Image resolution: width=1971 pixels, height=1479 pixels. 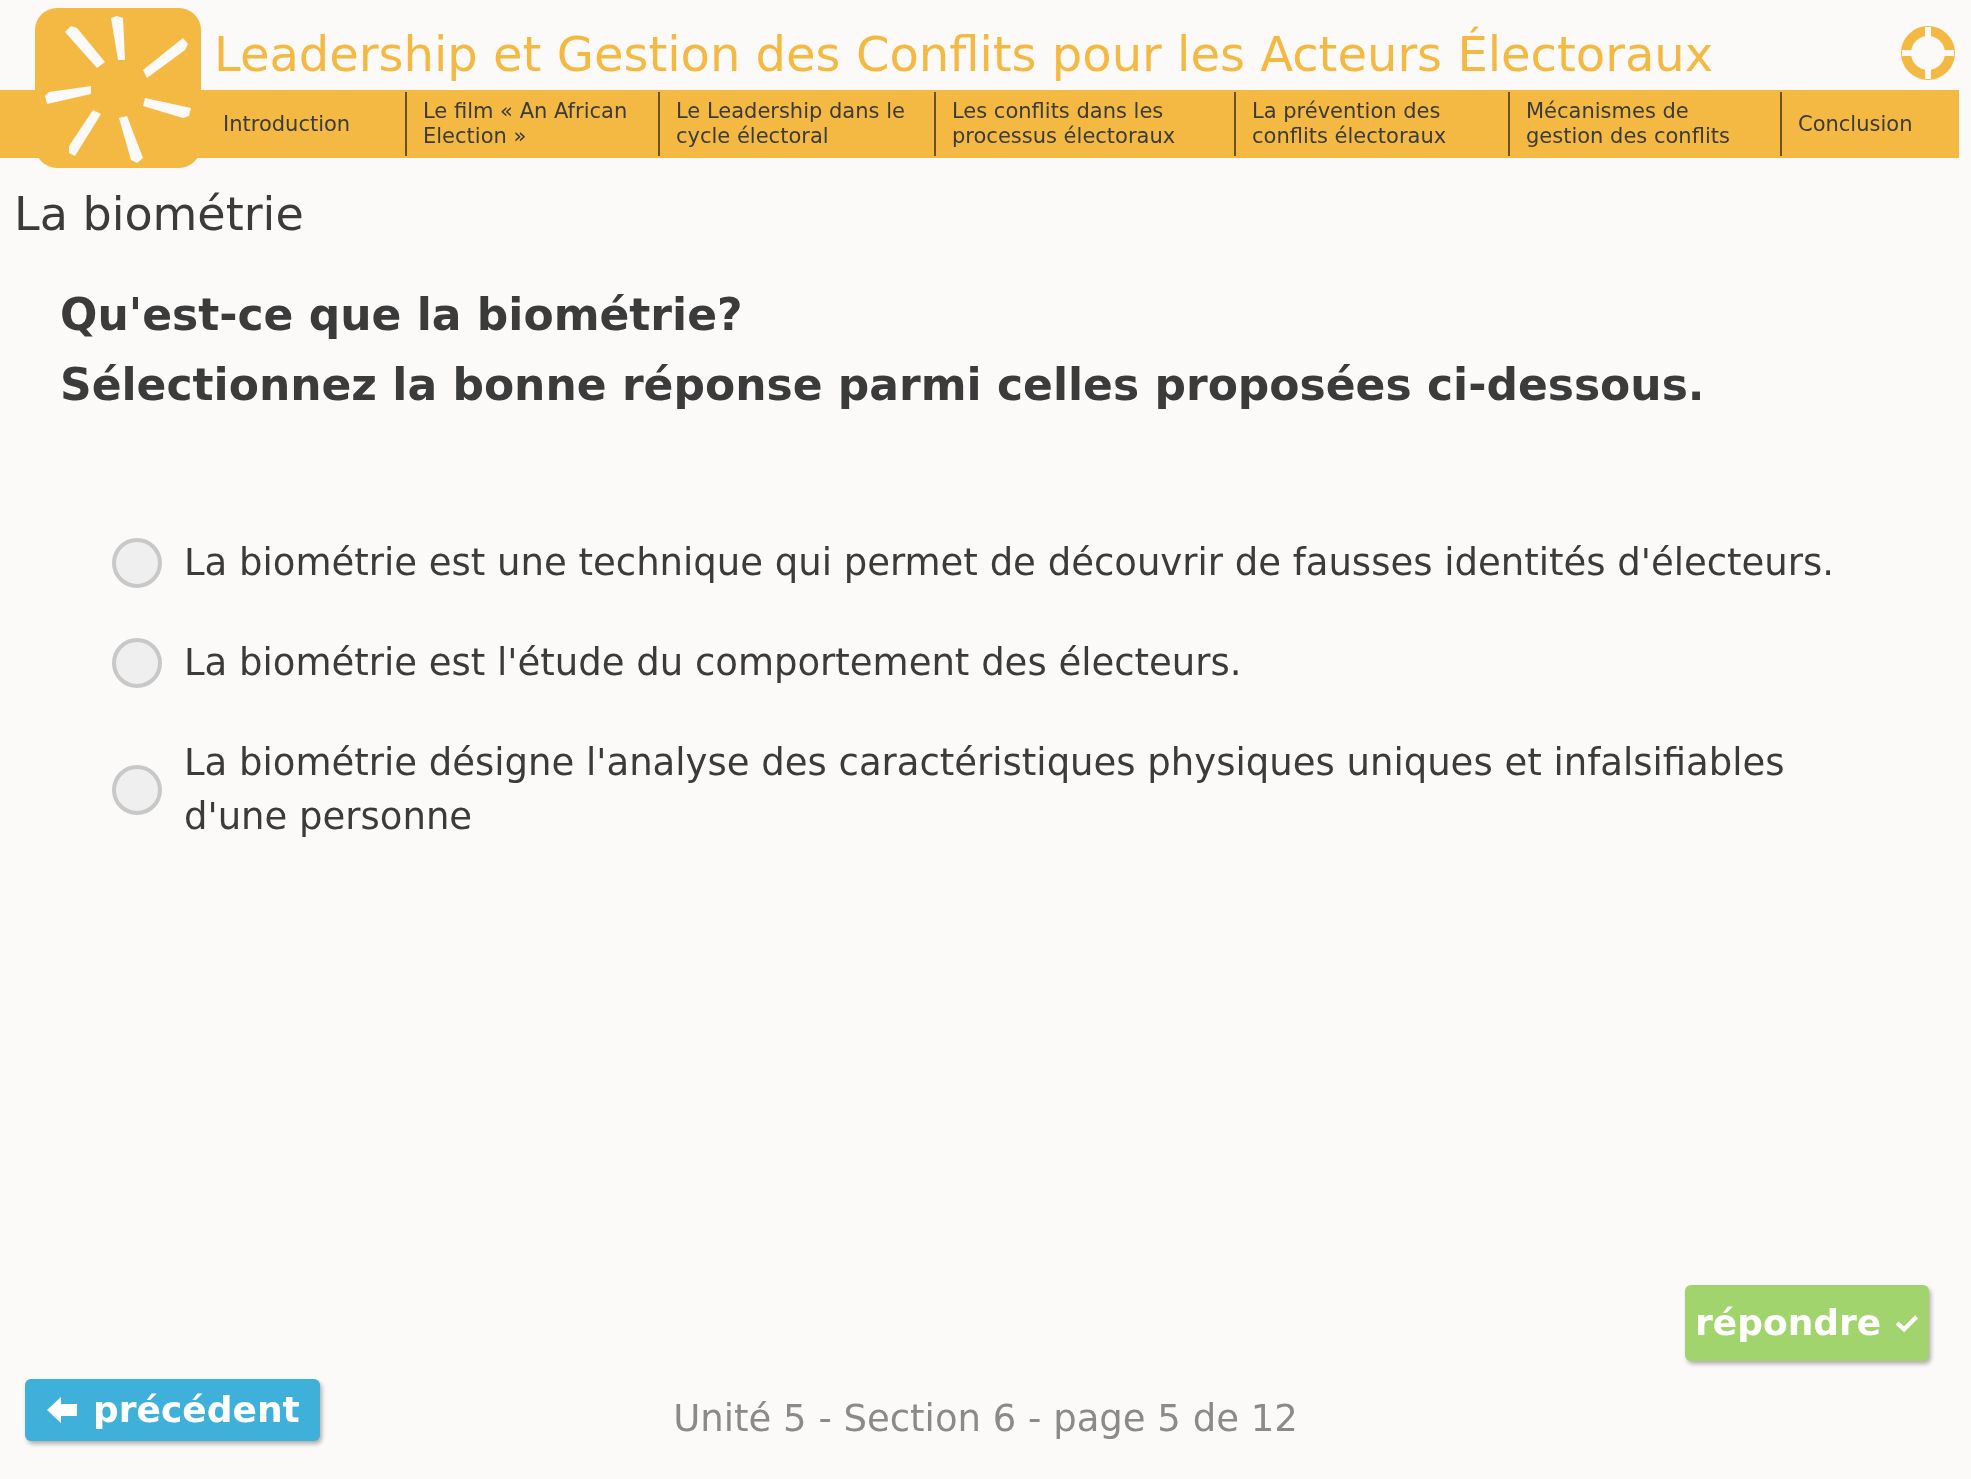 I want to click on help-icon, so click(x=1928, y=53).